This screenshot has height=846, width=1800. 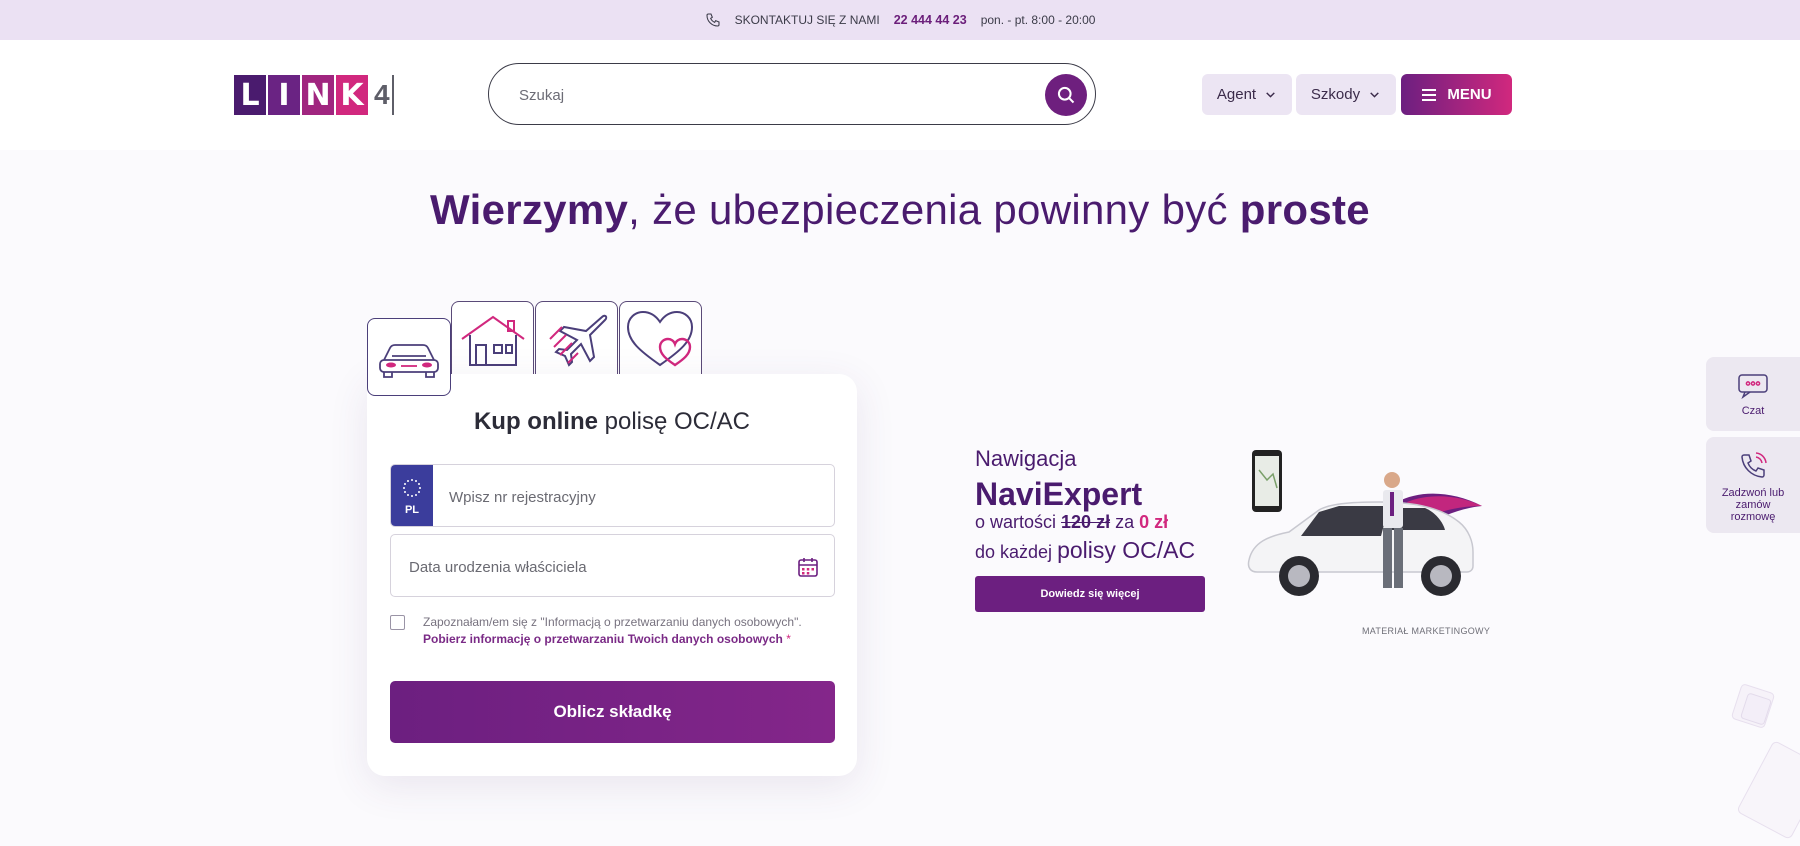 I want to click on calculate-premium-button: Oblicz składkę, so click(x=612, y=712).